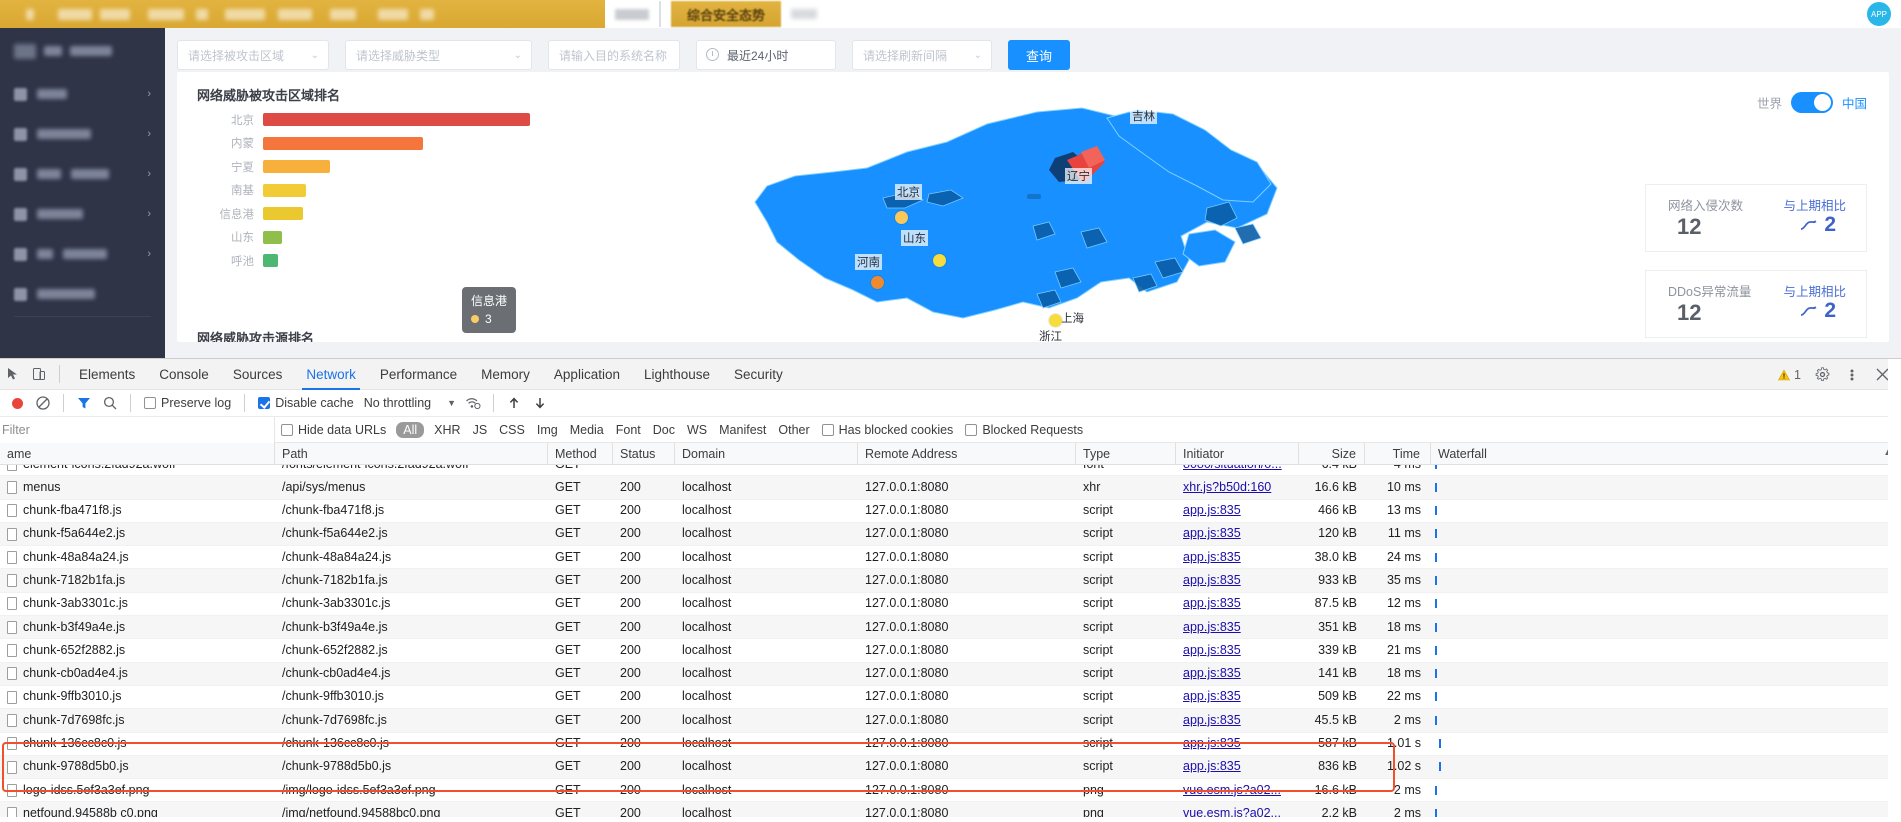 The height and width of the screenshot is (822, 1901). Describe the element at coordinates (726, 14) in the screenshot. I see `tab-comprehensive-security-posture: 综合安全态势` at that location.